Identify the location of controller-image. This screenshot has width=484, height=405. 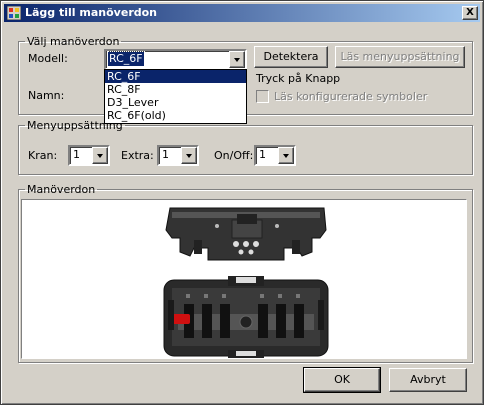
(246, 282).